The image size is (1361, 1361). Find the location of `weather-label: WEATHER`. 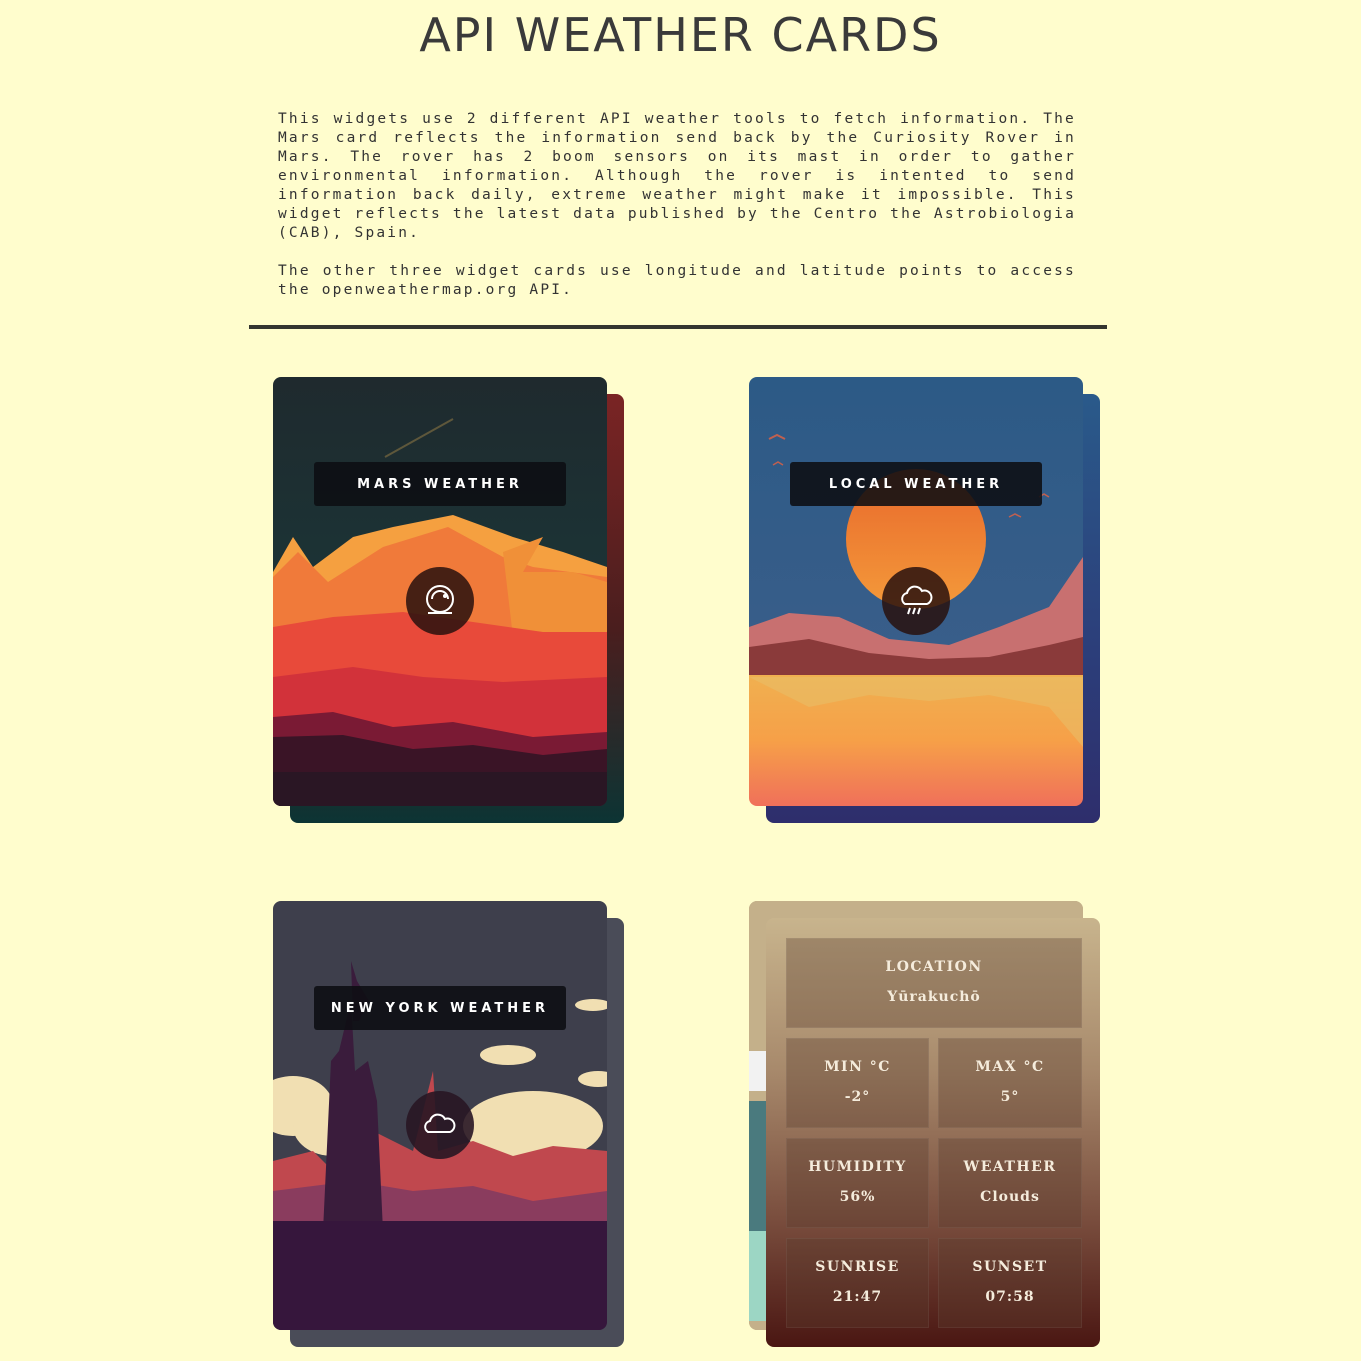

weather-label: WEATHER is located at coordinates (1010, 1167).